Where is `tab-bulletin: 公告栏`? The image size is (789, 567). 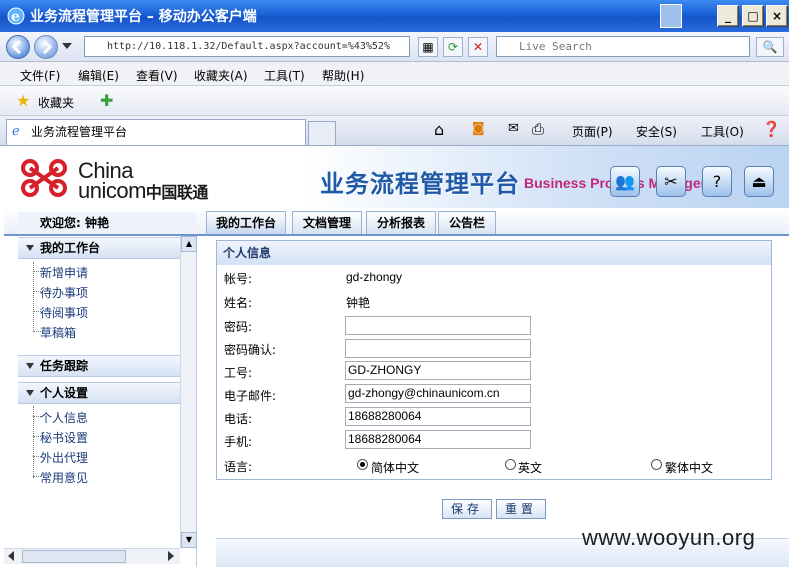
tab-bulletin: 公告栏 is located at coordinates (467, 222).